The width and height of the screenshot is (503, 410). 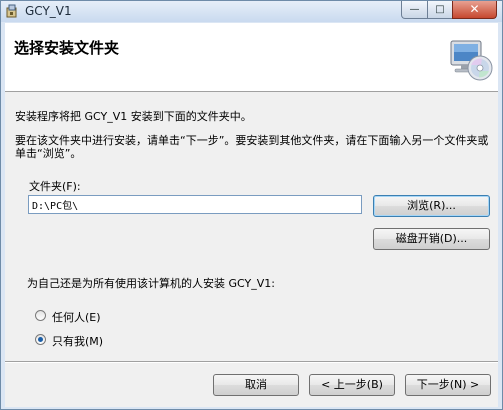 I want to click on folder-label: 文件夹(F):, so click(x=55, y=186).